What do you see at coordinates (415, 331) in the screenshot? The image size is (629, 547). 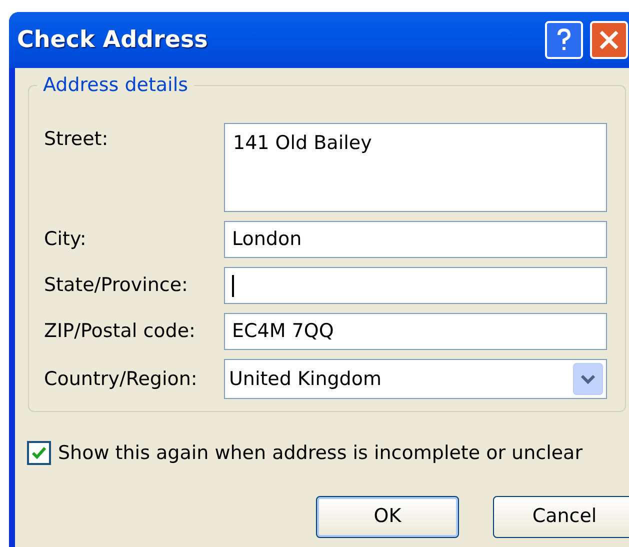 I see `input-field: EC4M 7QQ` at bounding box center [415, 331].